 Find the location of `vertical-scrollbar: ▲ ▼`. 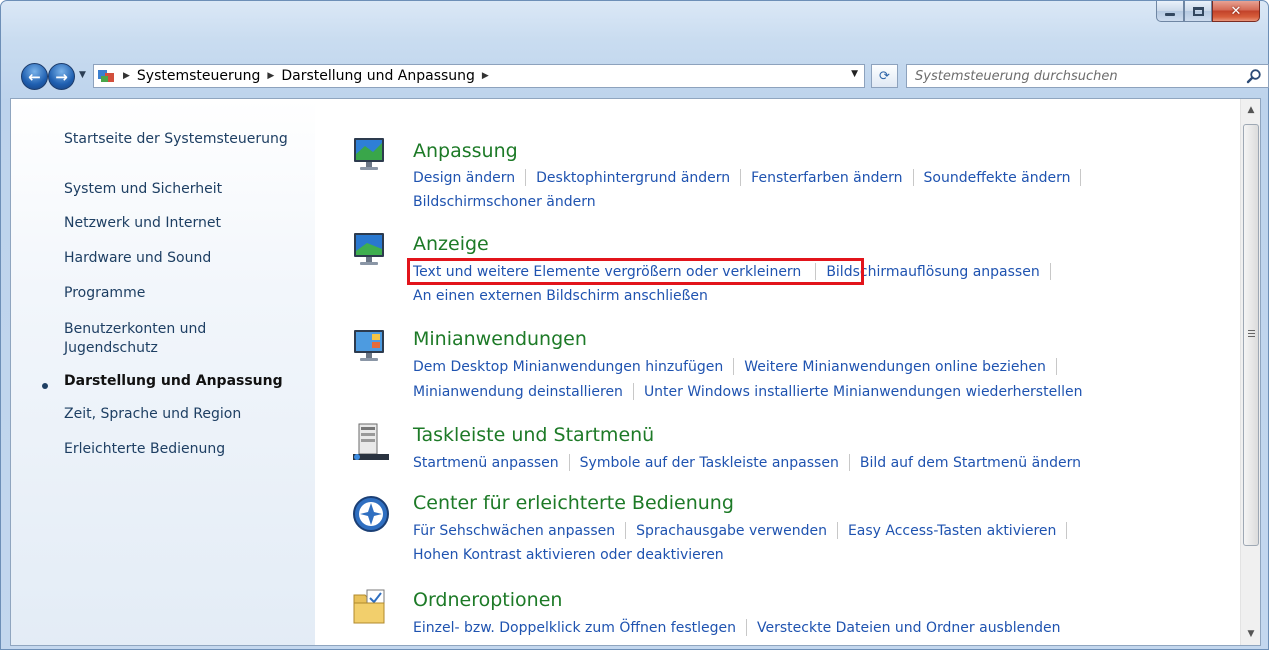

vertical-scrollbar: ▲ ▼ is located at coordinates (1250, 372).